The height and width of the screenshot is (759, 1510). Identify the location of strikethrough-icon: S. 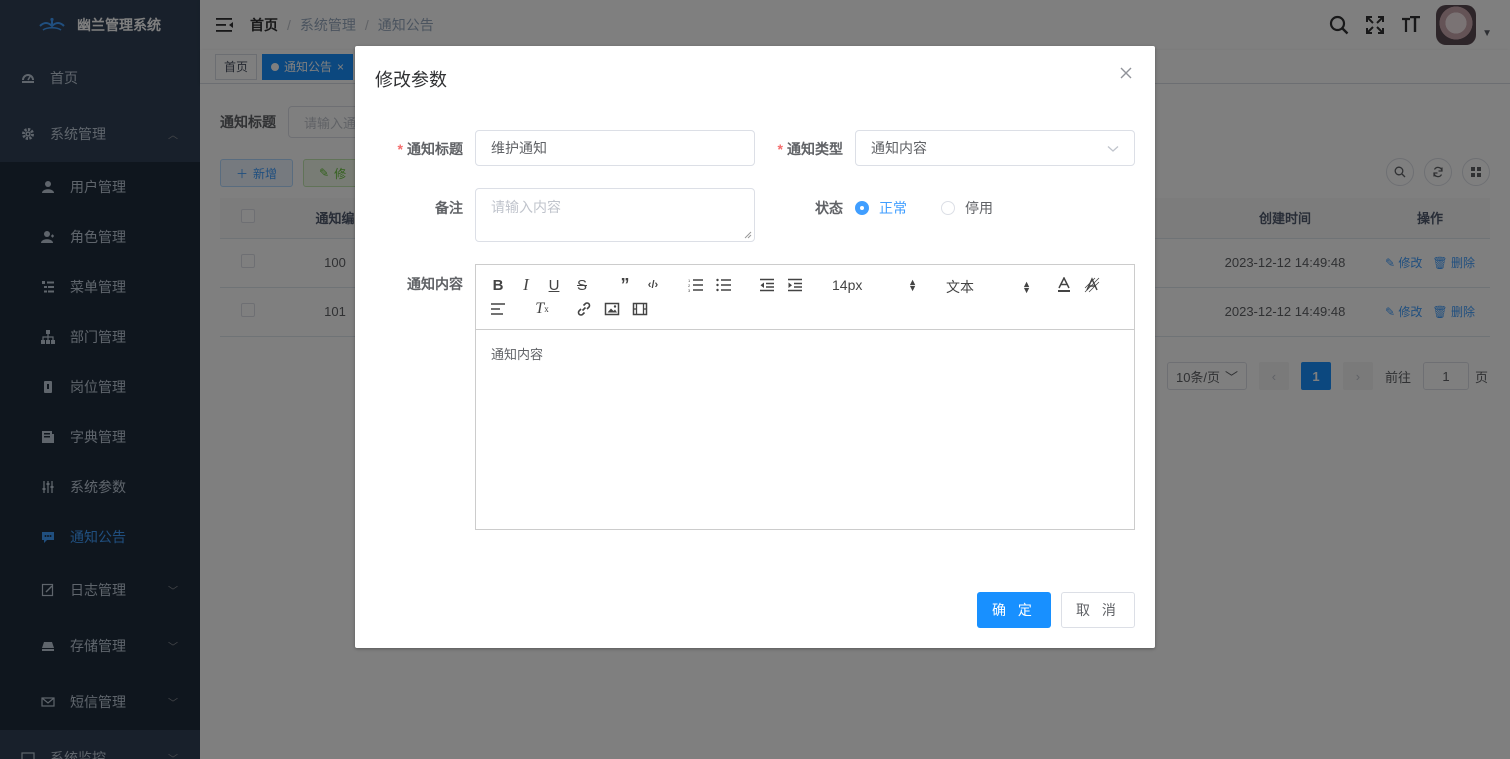
(582, 285).